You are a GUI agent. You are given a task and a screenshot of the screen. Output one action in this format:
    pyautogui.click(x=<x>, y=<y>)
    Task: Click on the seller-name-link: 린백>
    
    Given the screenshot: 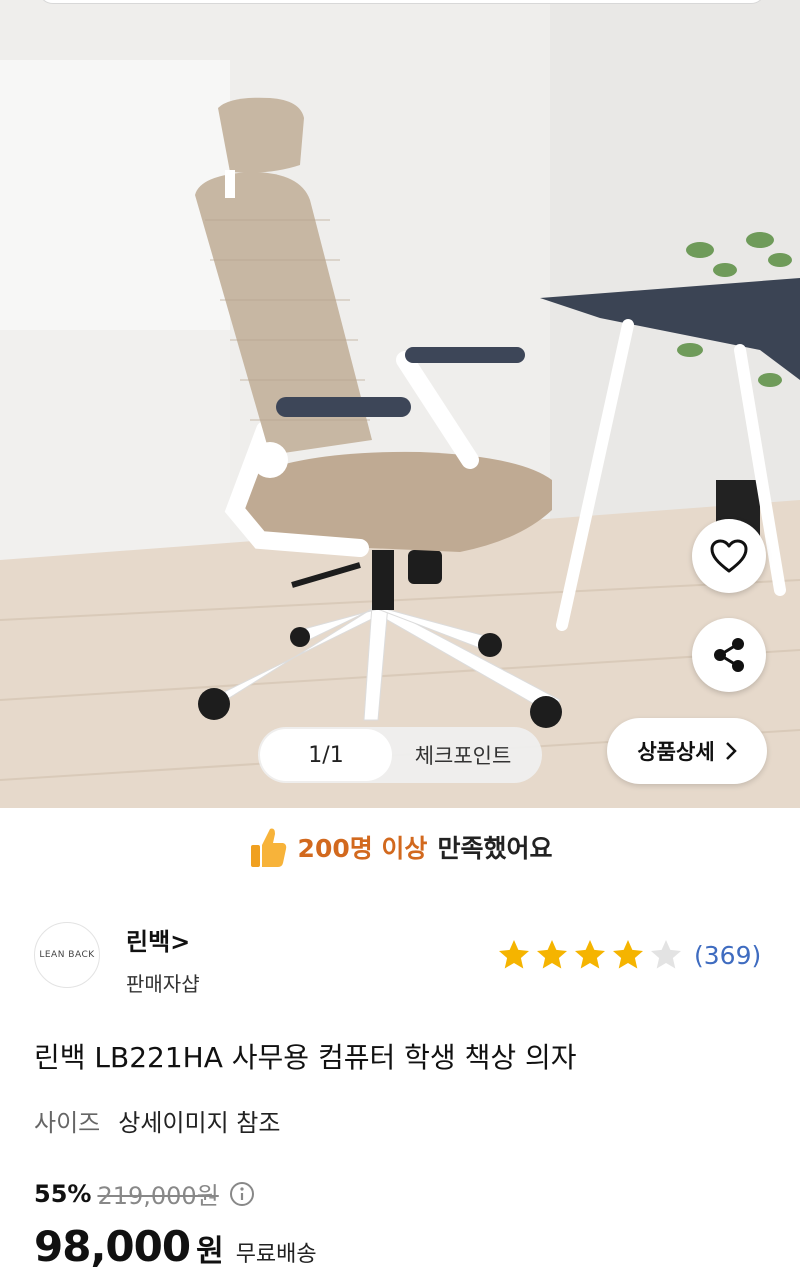 What is the action you would take?
    pyautogui.click(x=158, y=939)
    